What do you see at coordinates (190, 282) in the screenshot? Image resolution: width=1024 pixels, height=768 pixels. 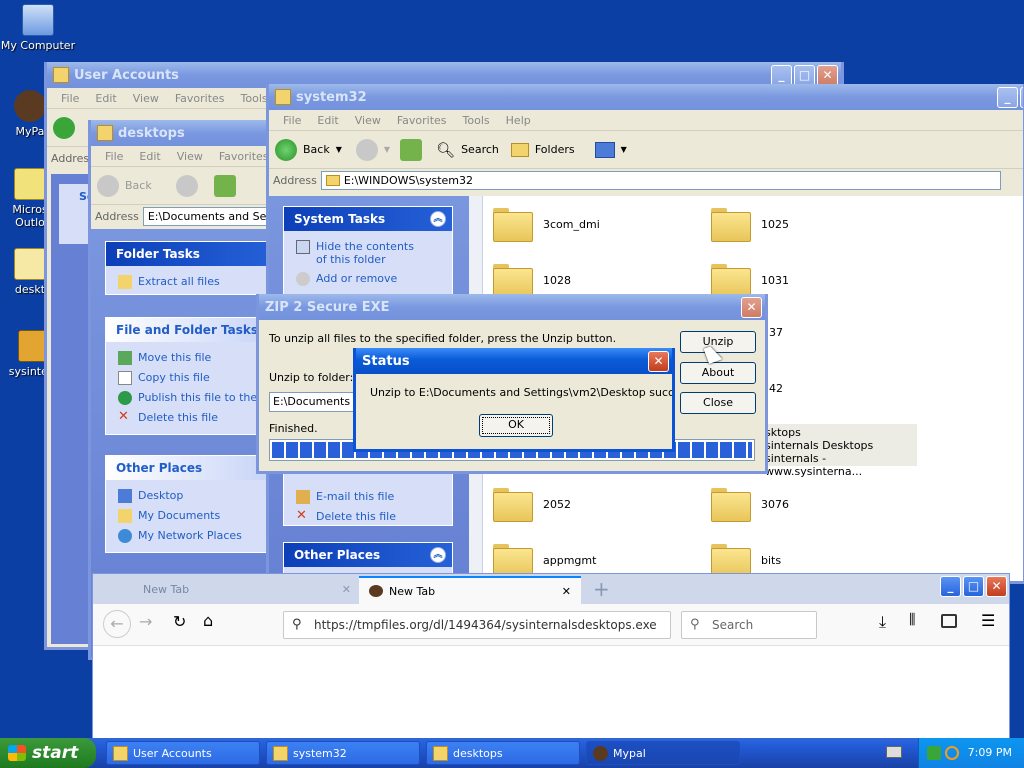 I see `extract-all-link: Extract all files` at bounding box center [190, 282].